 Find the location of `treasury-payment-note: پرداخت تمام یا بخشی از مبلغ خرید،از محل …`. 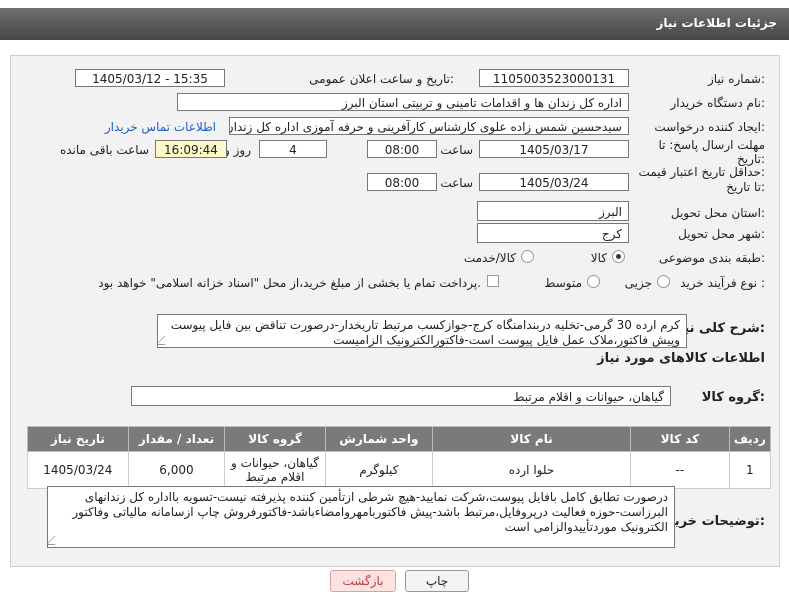

treasury-payment-note: پرداخت تمام یا بخشی از مبلغ خرید،از محل … is located at coordinates (289, 283).